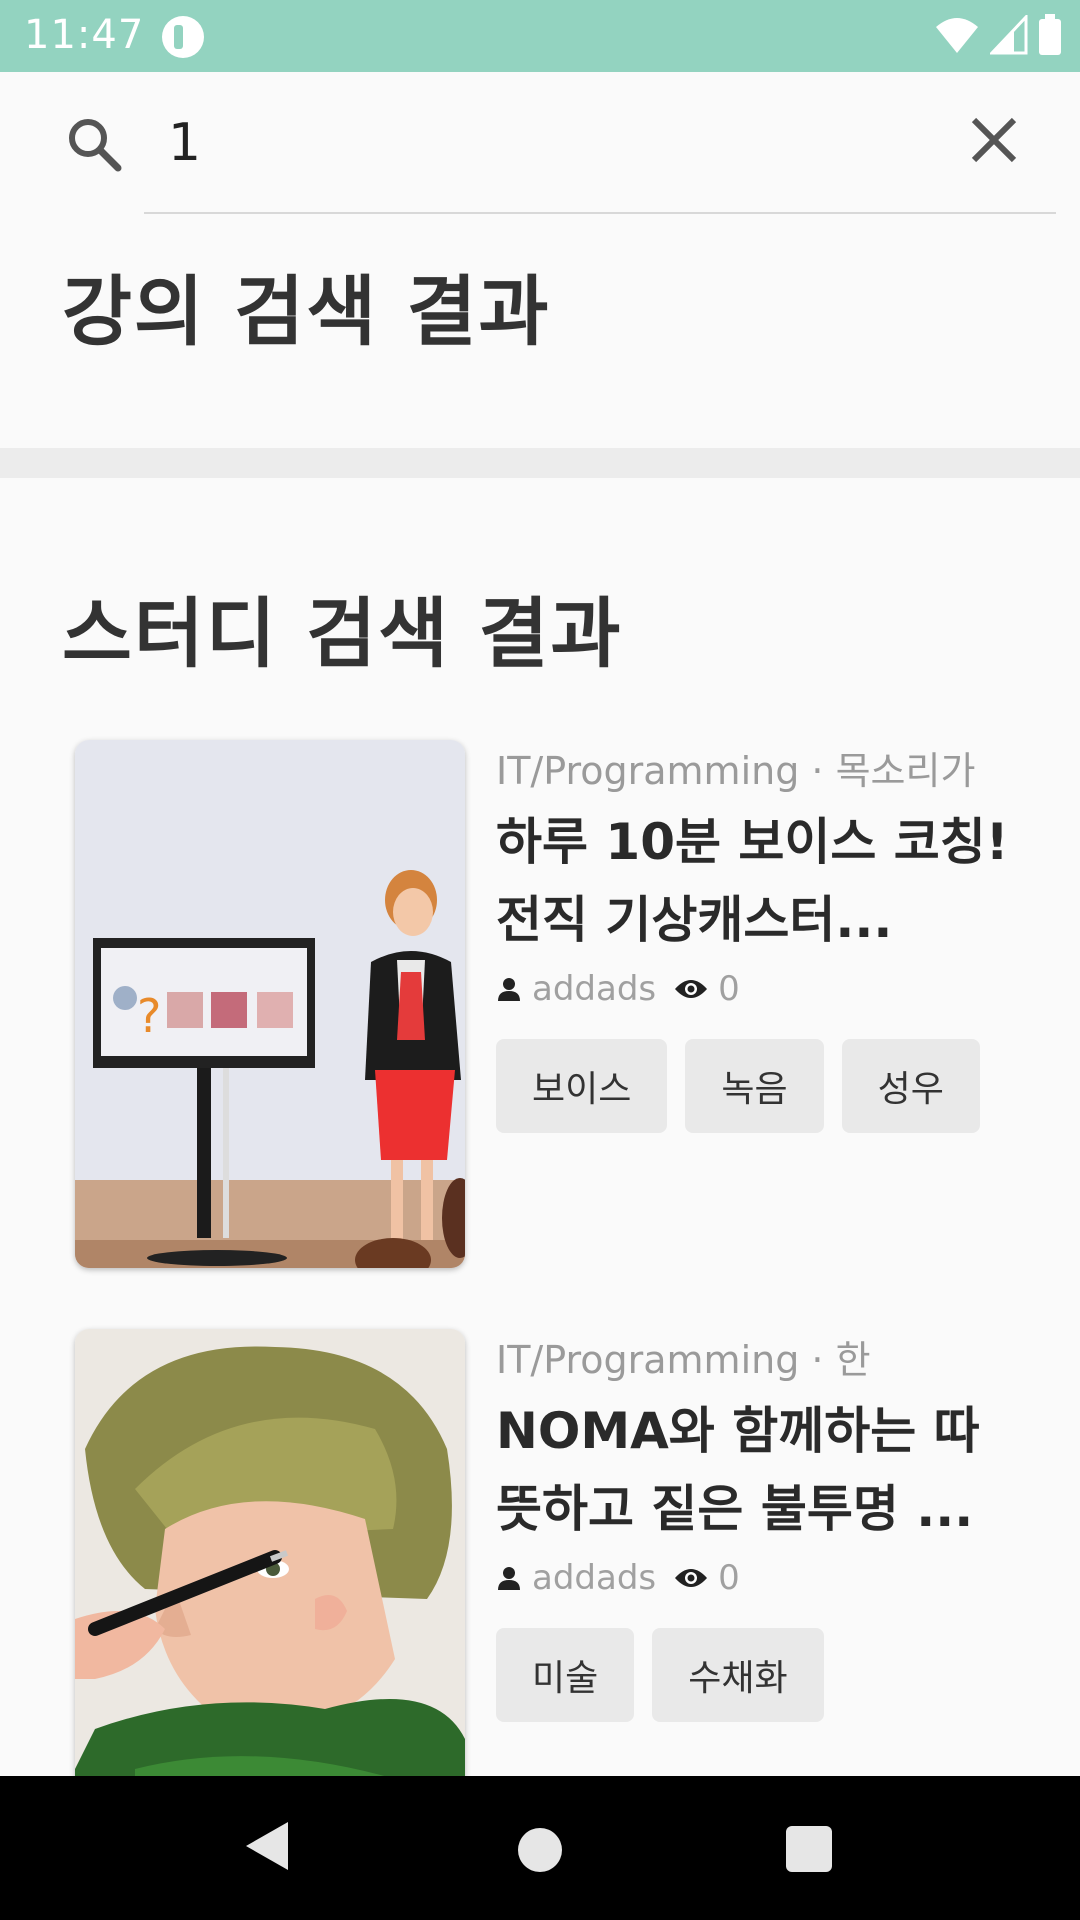 Image resolution: width=1080 pixels, height=1920 pixels. Describe the element at coordinates (738, 1675) in the screenshot. I see `tag-chip: 수채화` at that location.